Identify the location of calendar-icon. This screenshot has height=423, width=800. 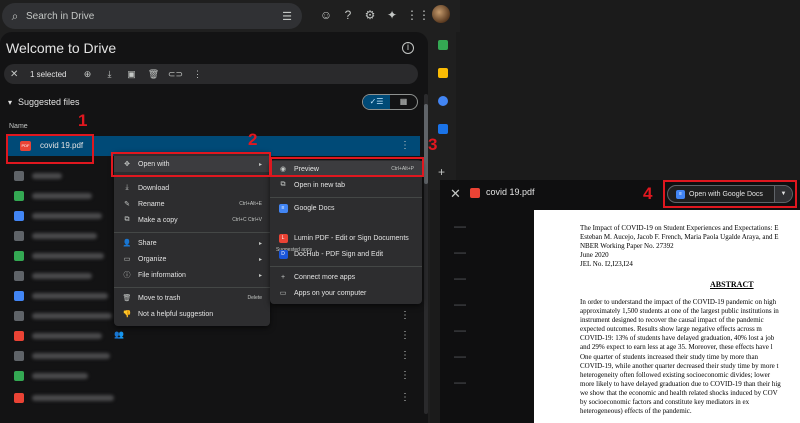
(443, 45).